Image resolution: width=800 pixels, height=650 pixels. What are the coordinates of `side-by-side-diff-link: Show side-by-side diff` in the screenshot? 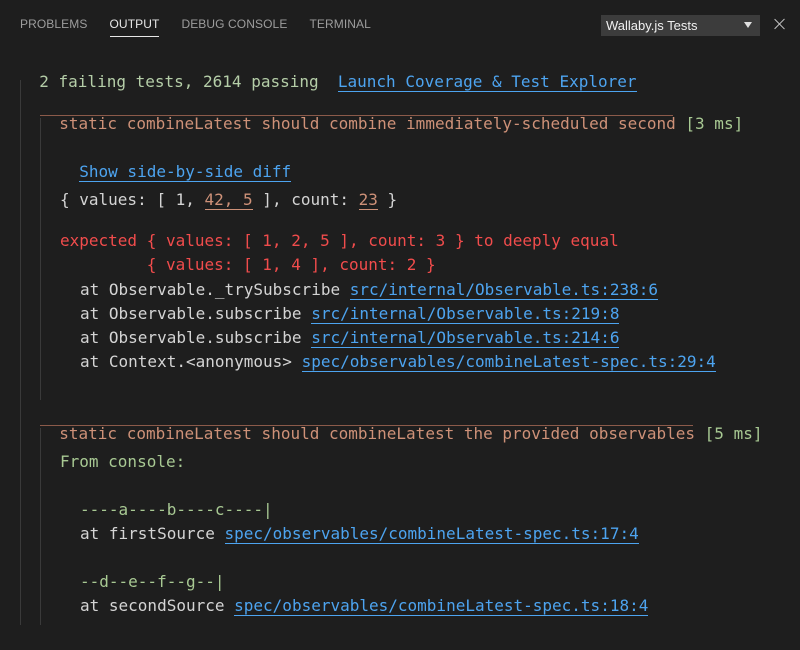 It's located at (185, 172).